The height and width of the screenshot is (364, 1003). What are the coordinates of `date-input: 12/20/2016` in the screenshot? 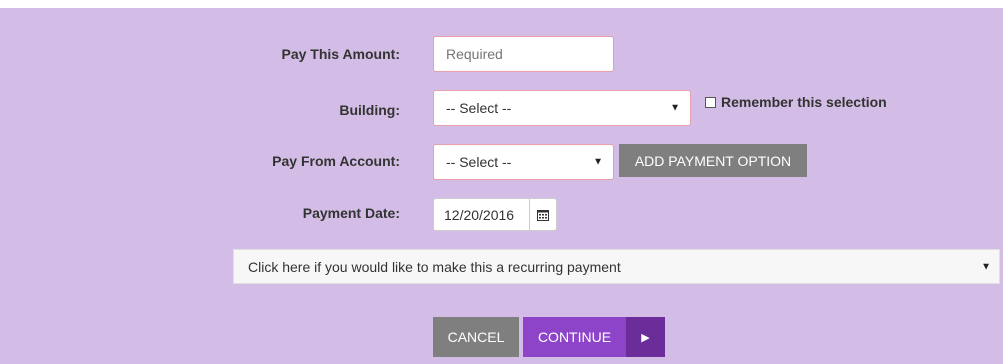 It's located at (495, 214).